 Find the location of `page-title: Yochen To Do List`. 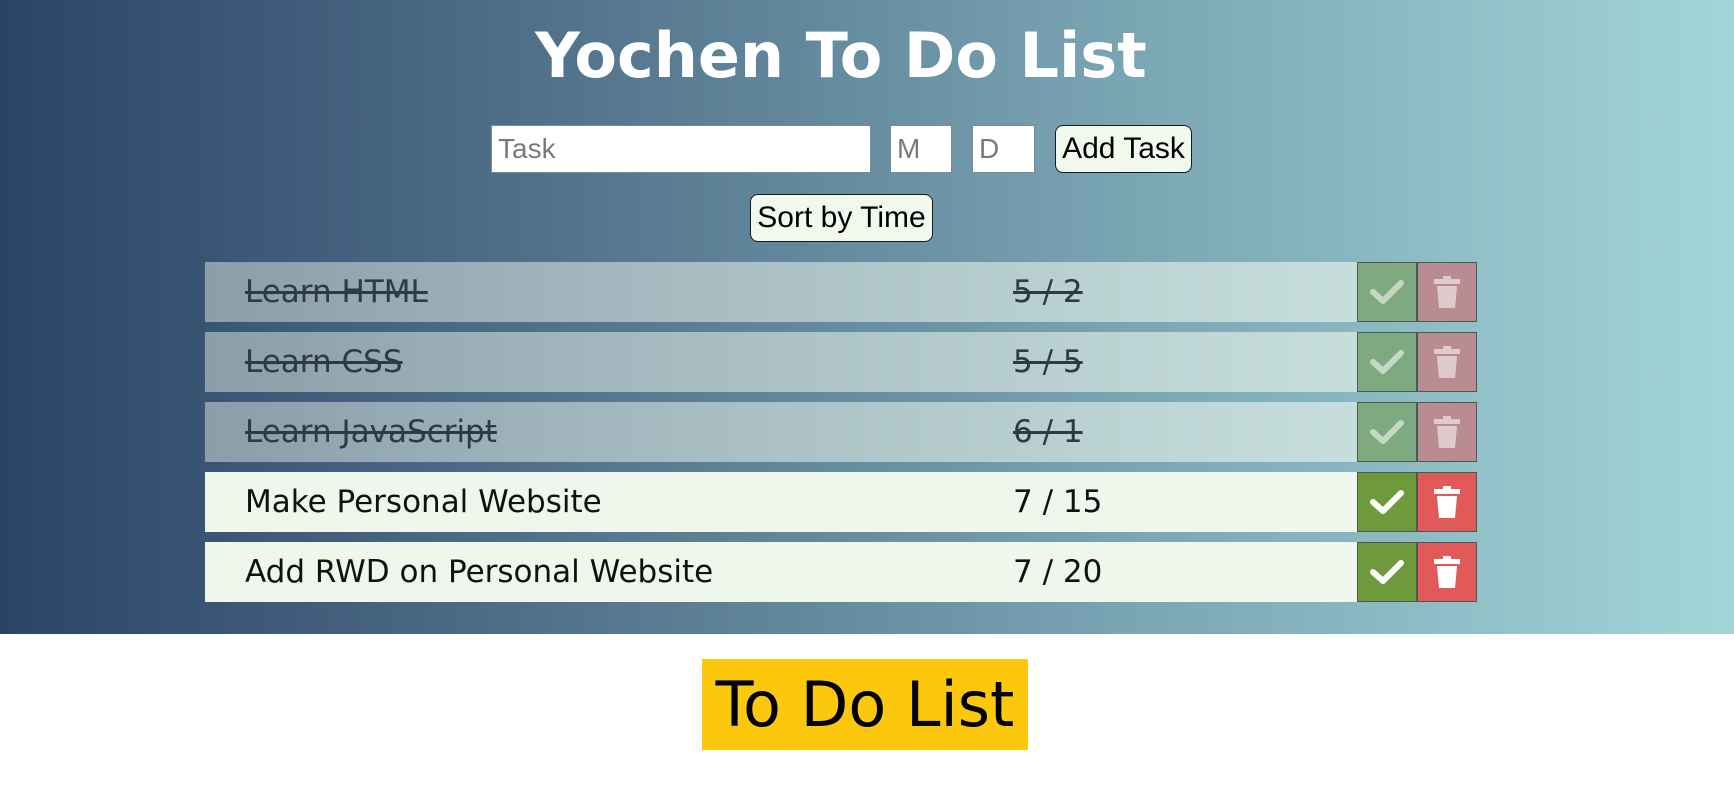

page-title: Yochen To Do List is located at coordinates (841, 55).